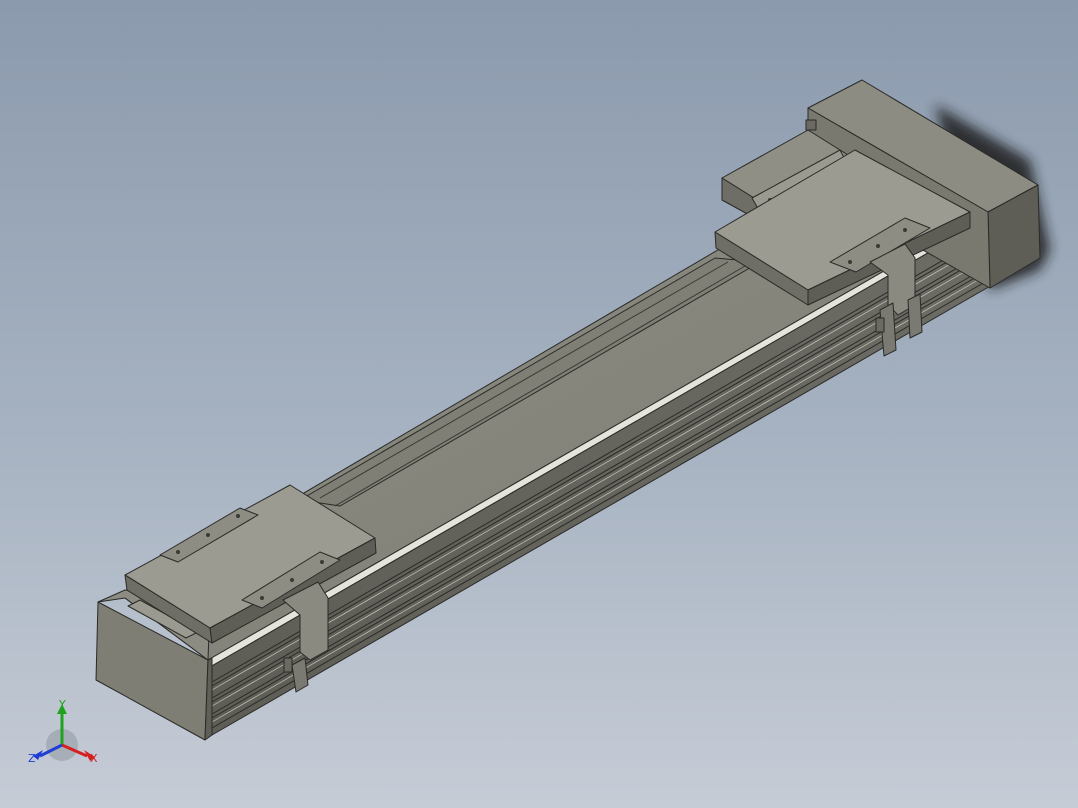  I want to click on front-sensor-stub, so click(288, 665).